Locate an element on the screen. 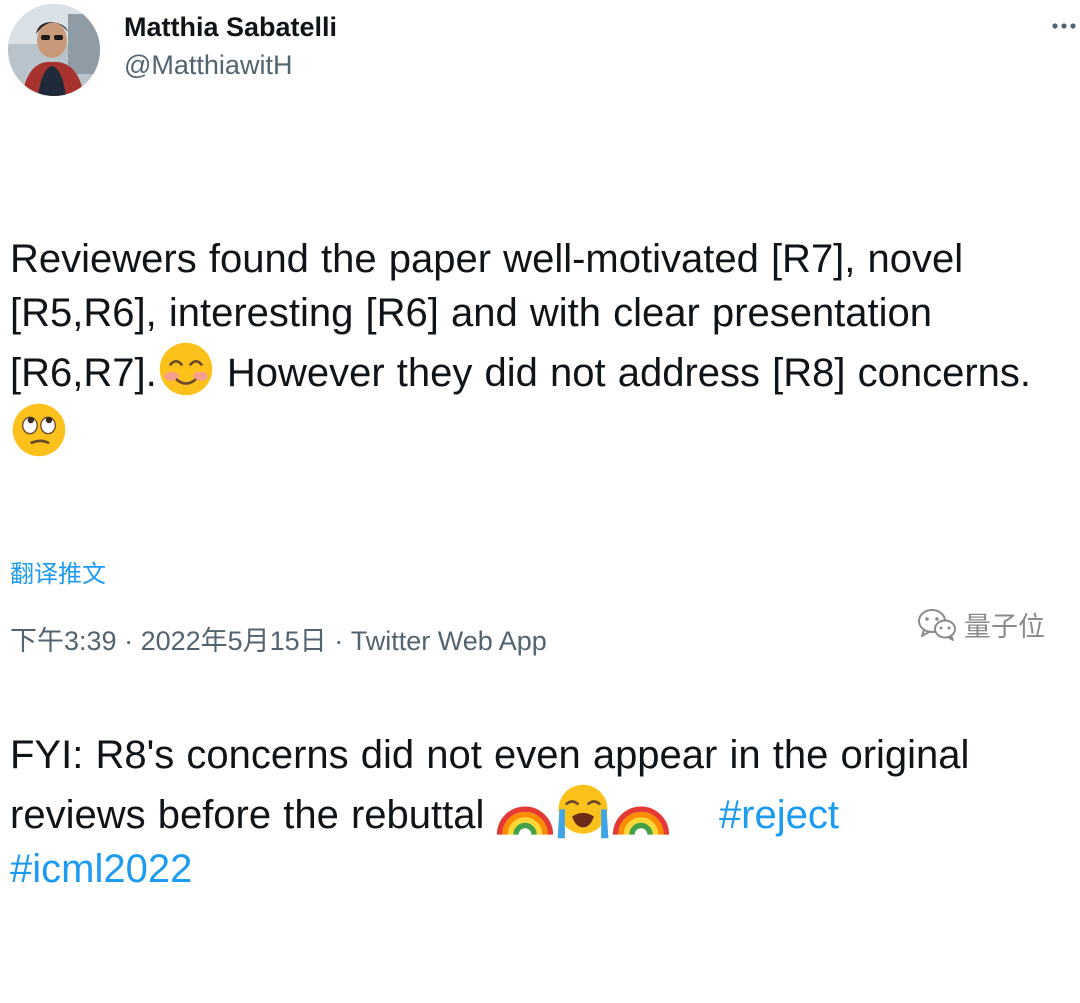  tweet-source: Twitter Web App is located at coordinates (449, 641).